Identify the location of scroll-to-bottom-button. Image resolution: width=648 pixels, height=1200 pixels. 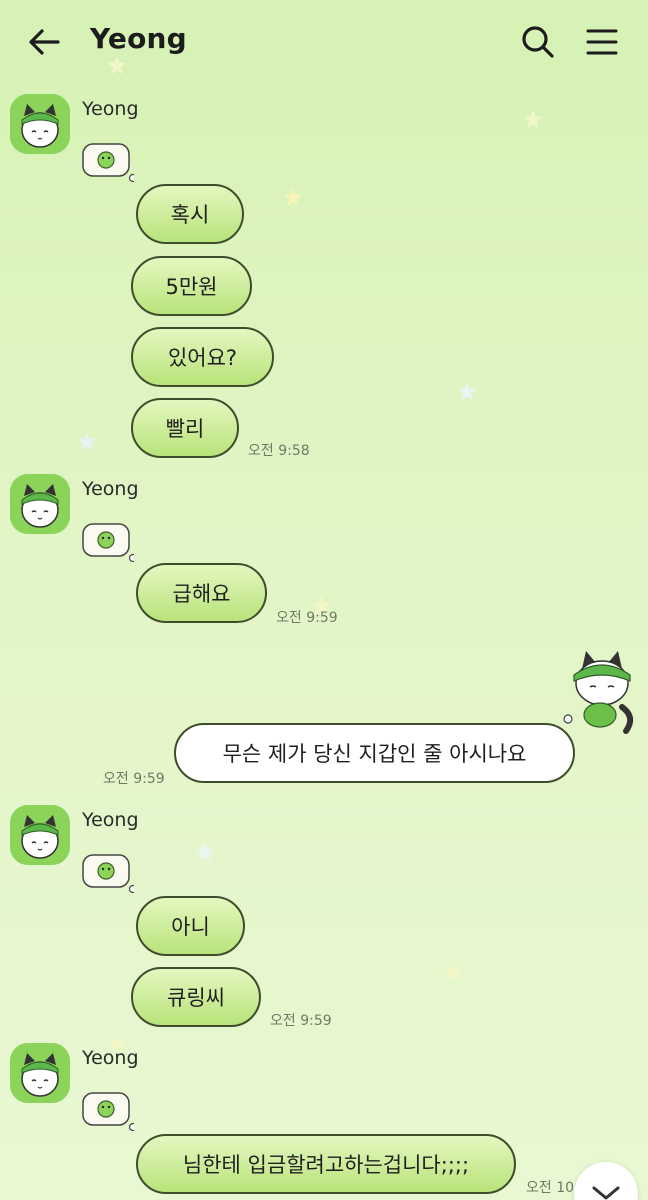
(606, 1181).